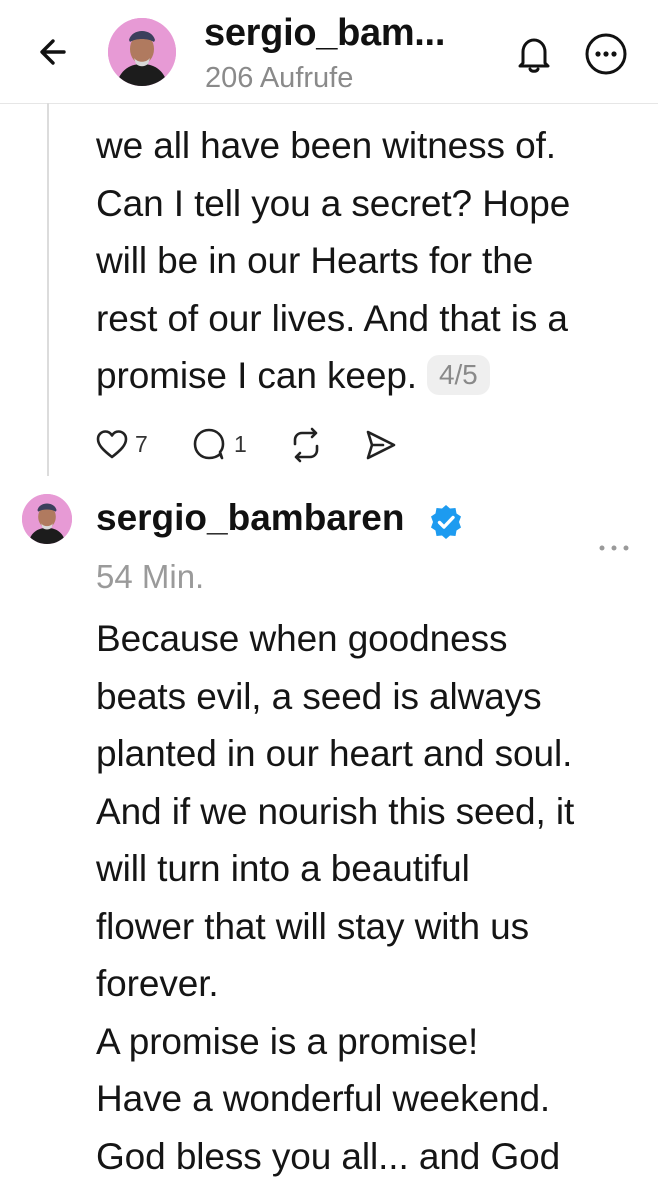  I want to click on heart-icon, so click(112, 445).